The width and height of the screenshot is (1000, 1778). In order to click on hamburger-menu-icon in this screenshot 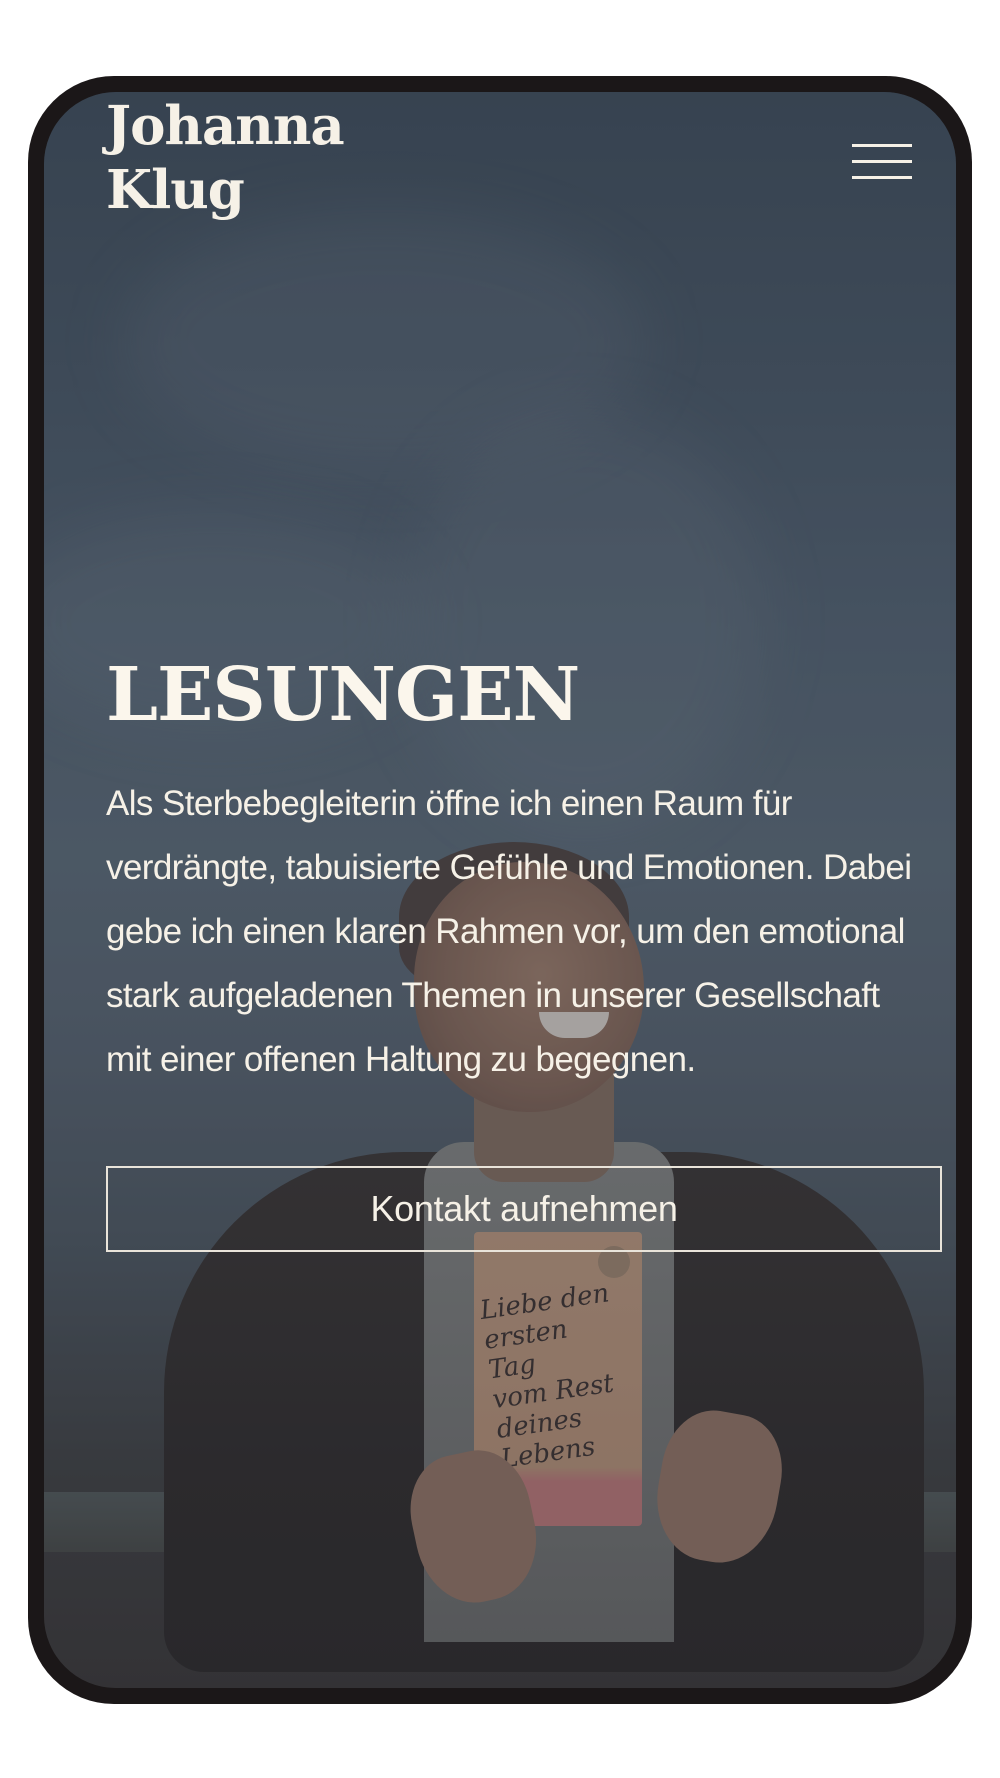, I will do `click(884, 163)`.